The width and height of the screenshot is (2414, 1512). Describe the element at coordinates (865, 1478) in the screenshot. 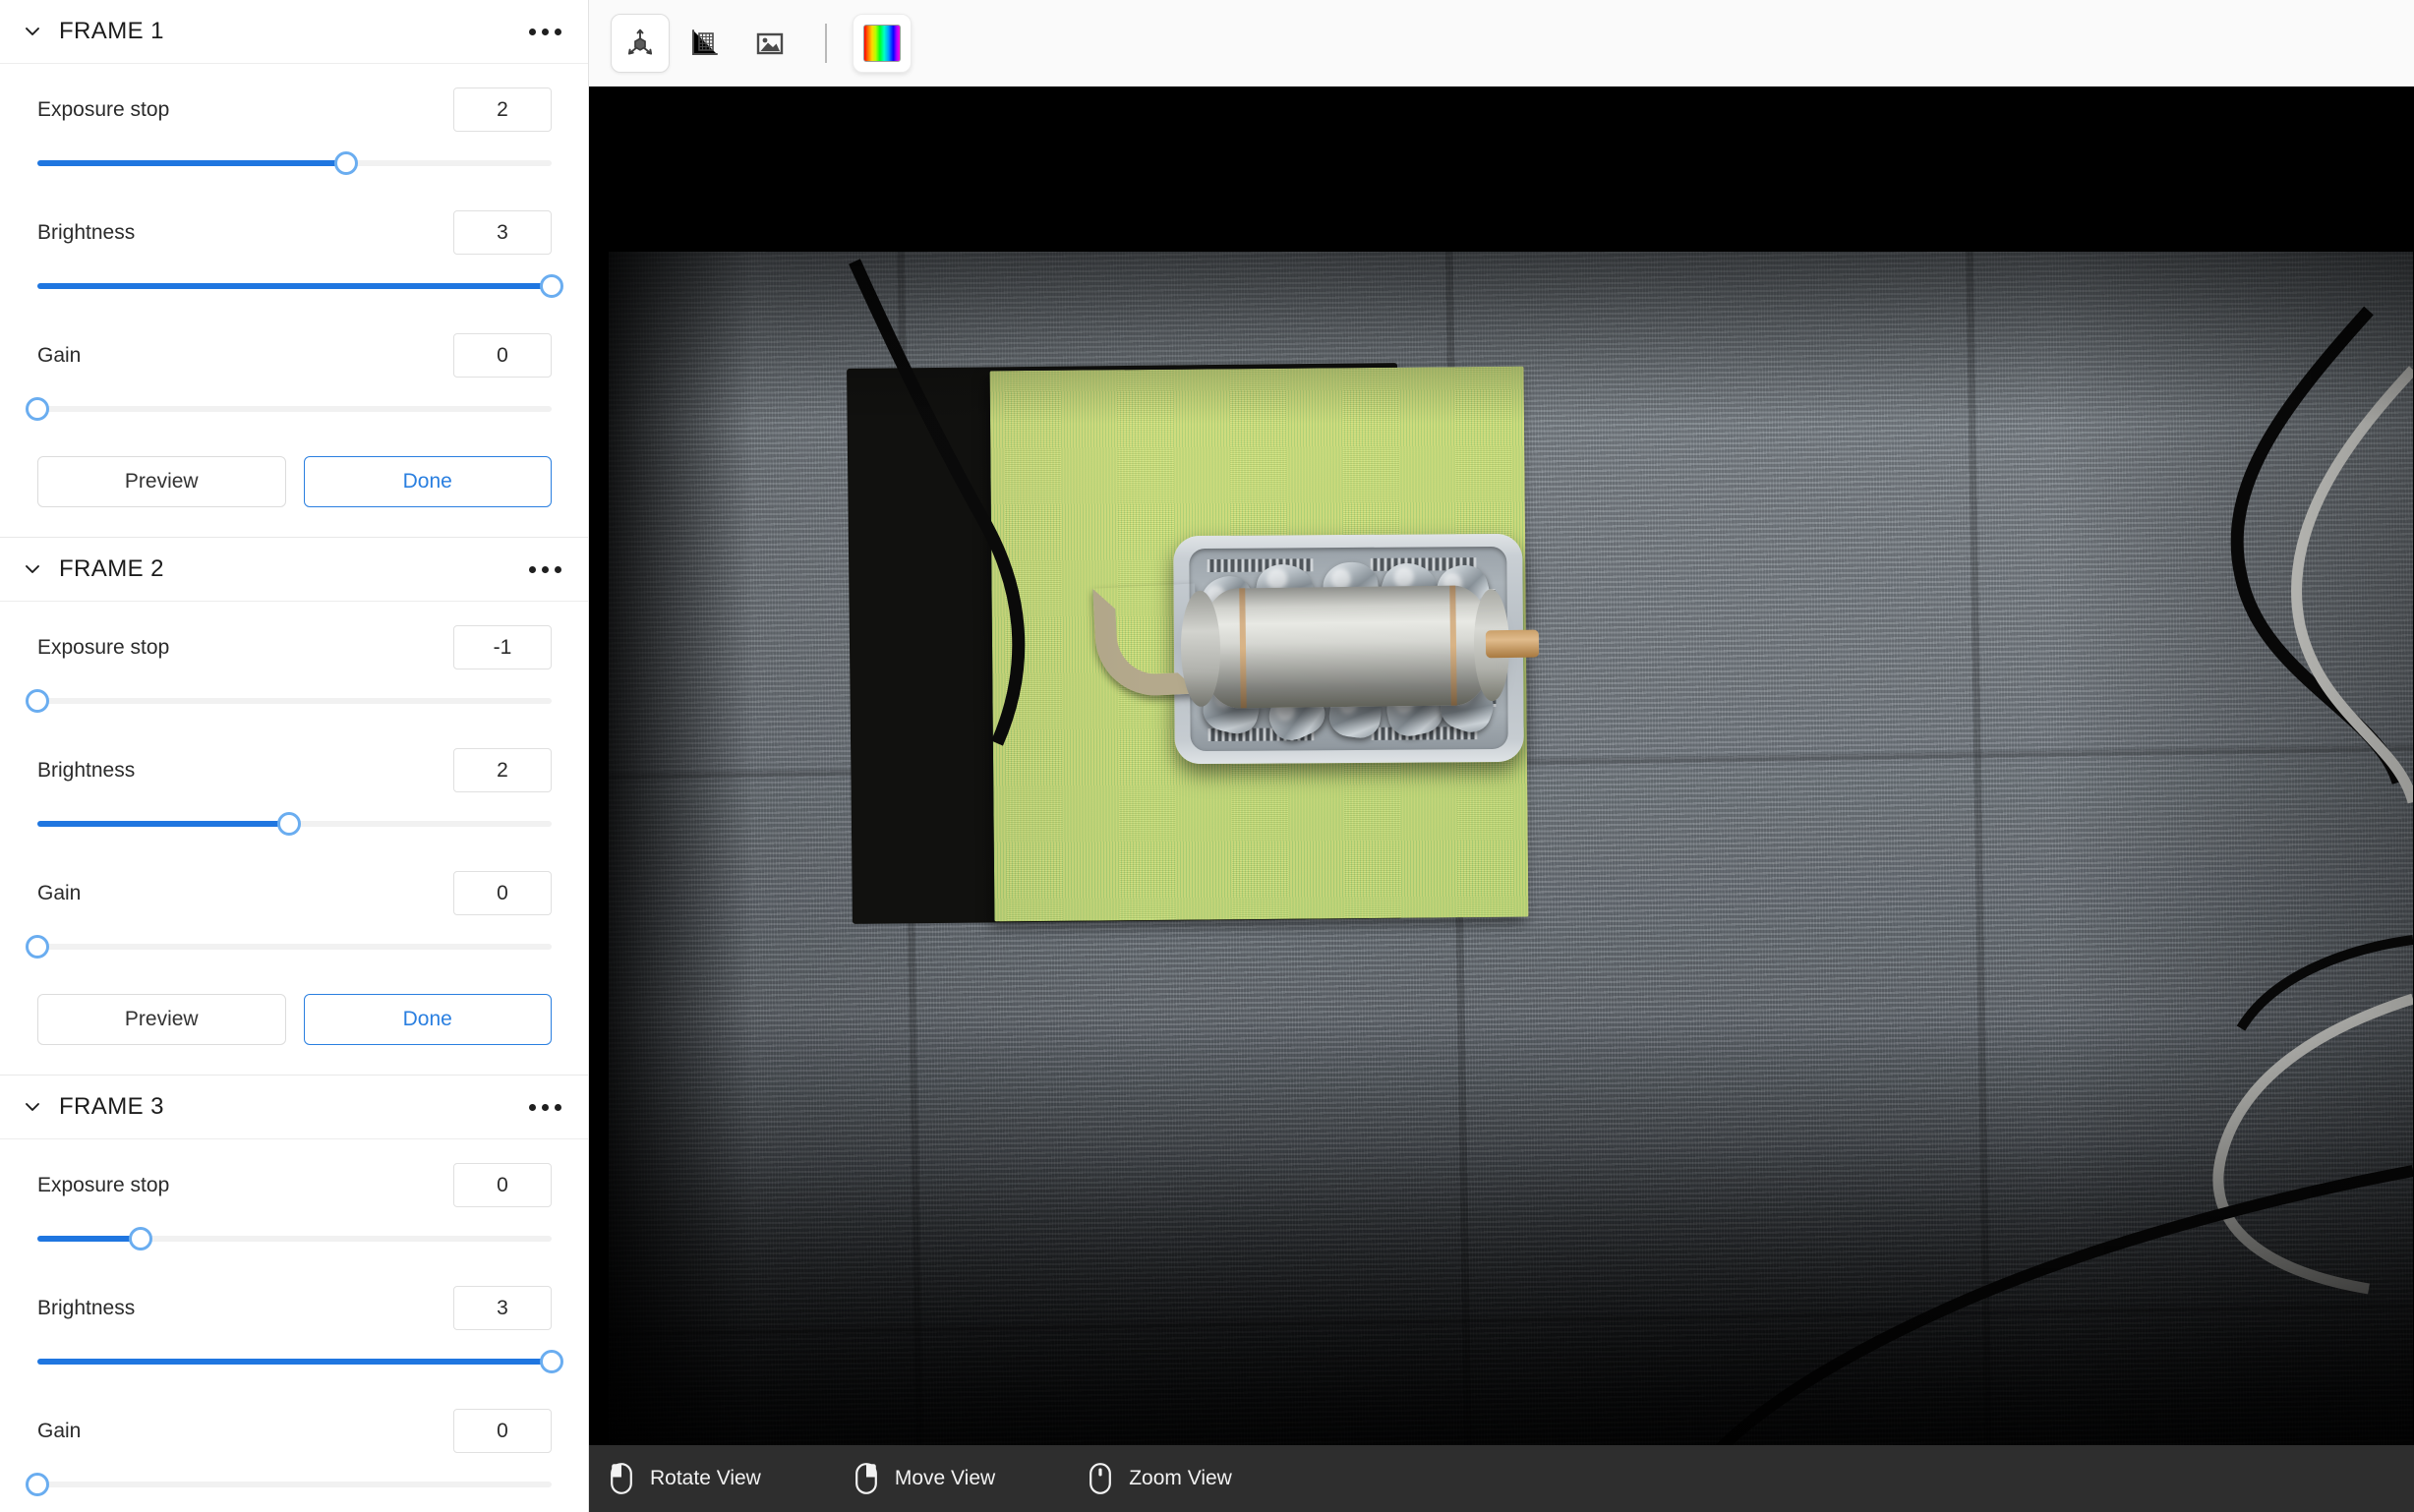

I see `mouse-right-button-icon` at that location.